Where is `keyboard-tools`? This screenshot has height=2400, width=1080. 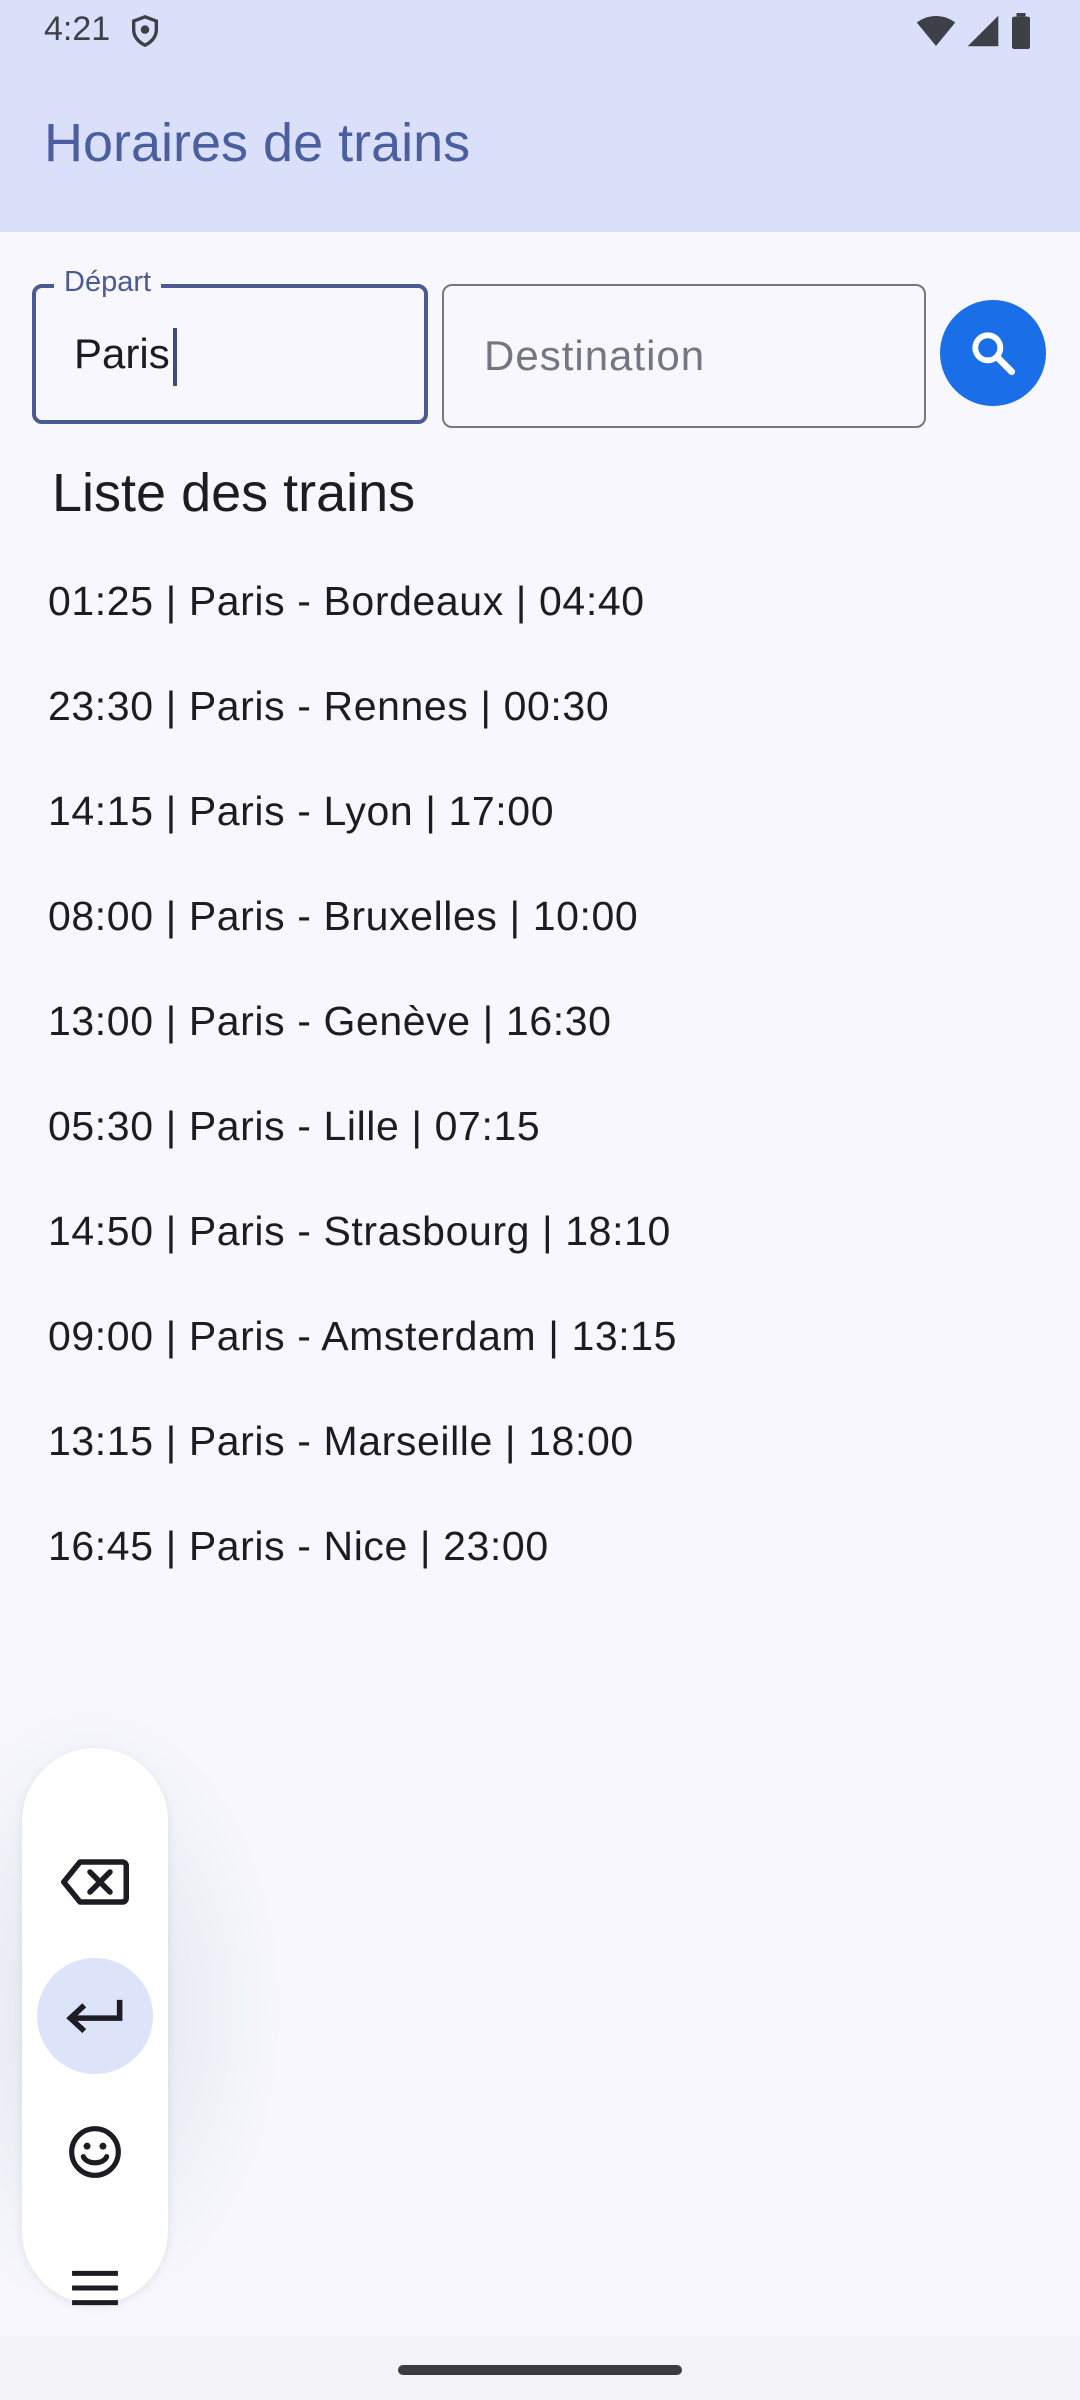
keyboard-tools is located at coordinates (95, 2027).